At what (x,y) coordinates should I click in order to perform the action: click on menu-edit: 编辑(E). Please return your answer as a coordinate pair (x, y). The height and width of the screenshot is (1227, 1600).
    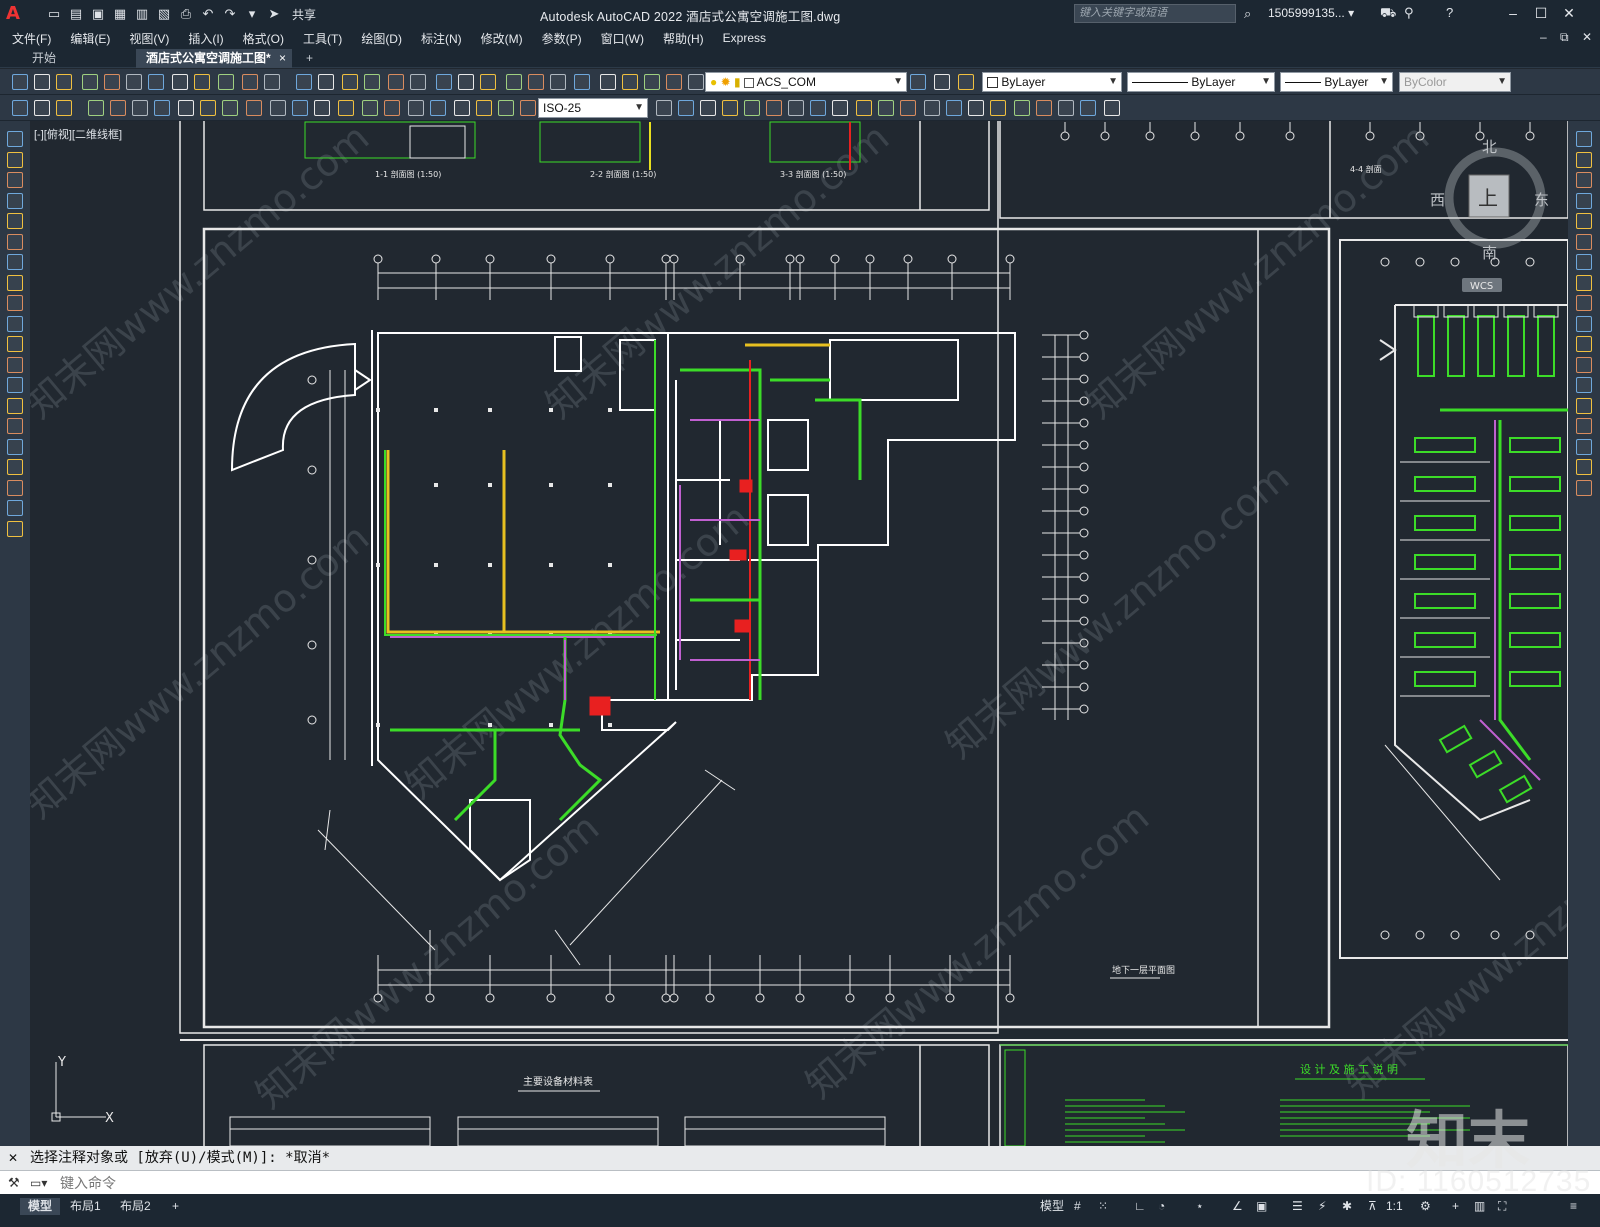
    Looking at the image, I should click on (90, 38).